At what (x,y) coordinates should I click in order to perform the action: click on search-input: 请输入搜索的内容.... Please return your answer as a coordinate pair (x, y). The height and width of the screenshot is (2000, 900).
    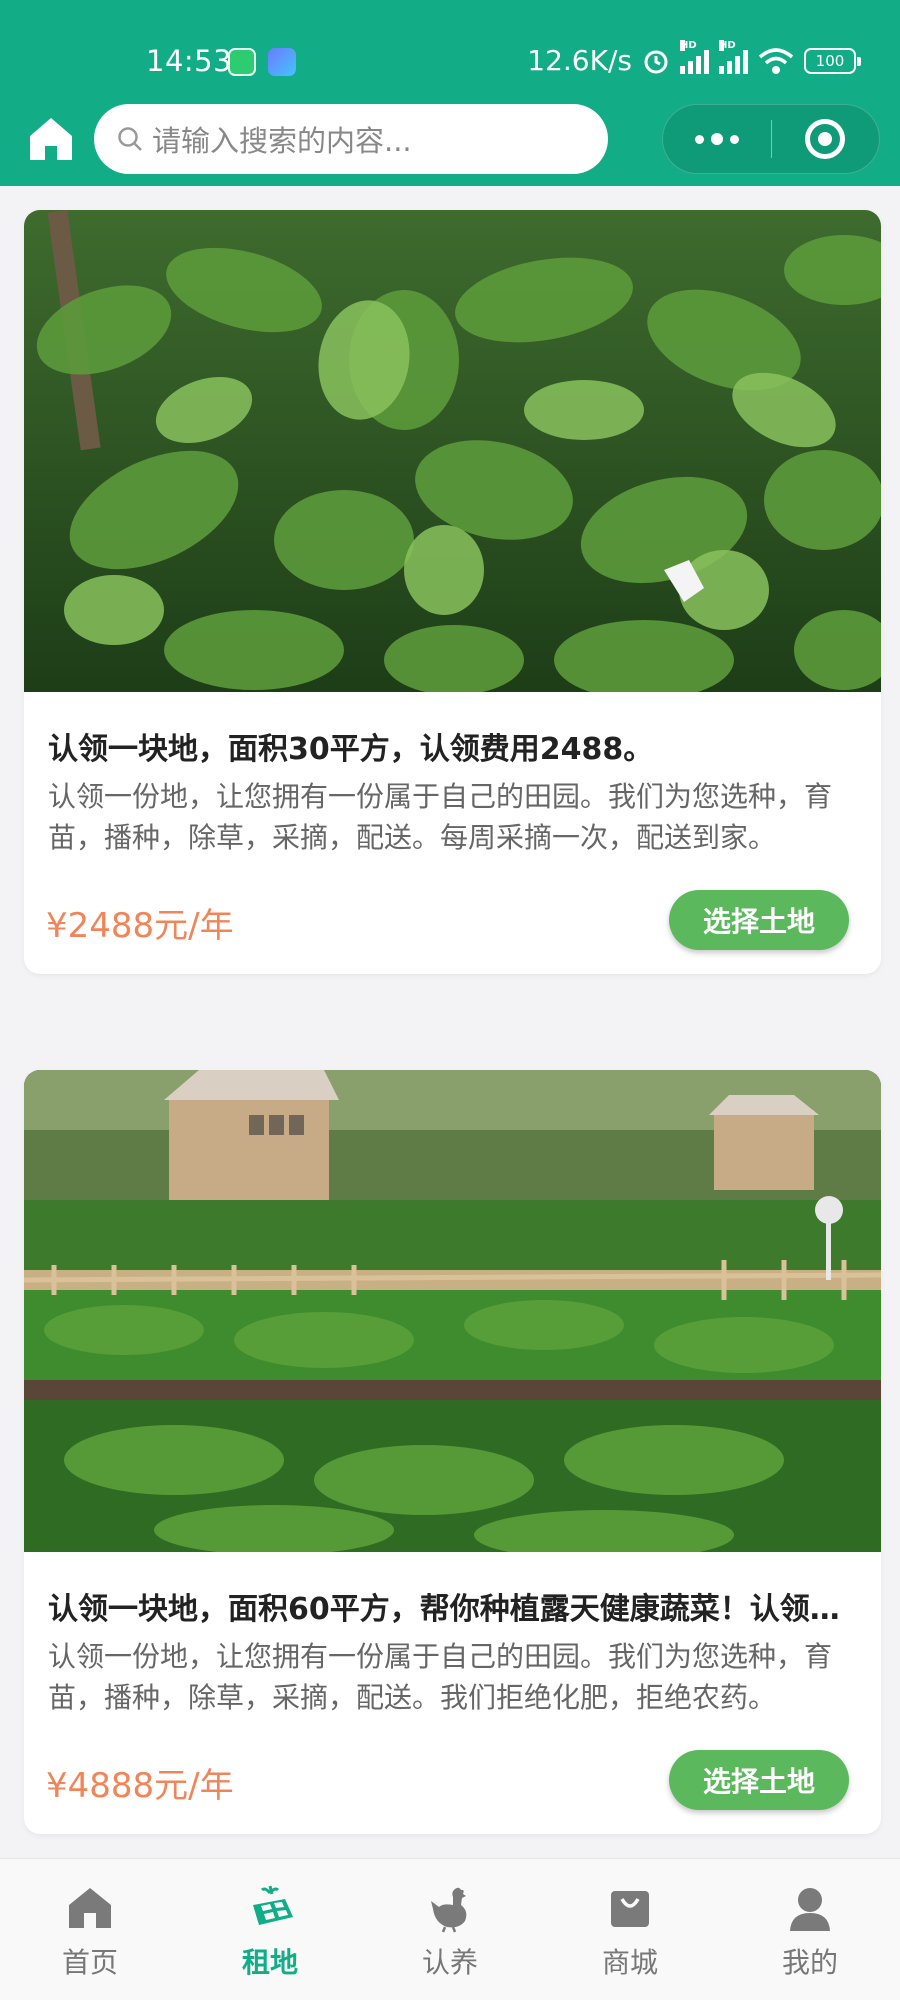
    Looking at the image, I should click on (351, 139).